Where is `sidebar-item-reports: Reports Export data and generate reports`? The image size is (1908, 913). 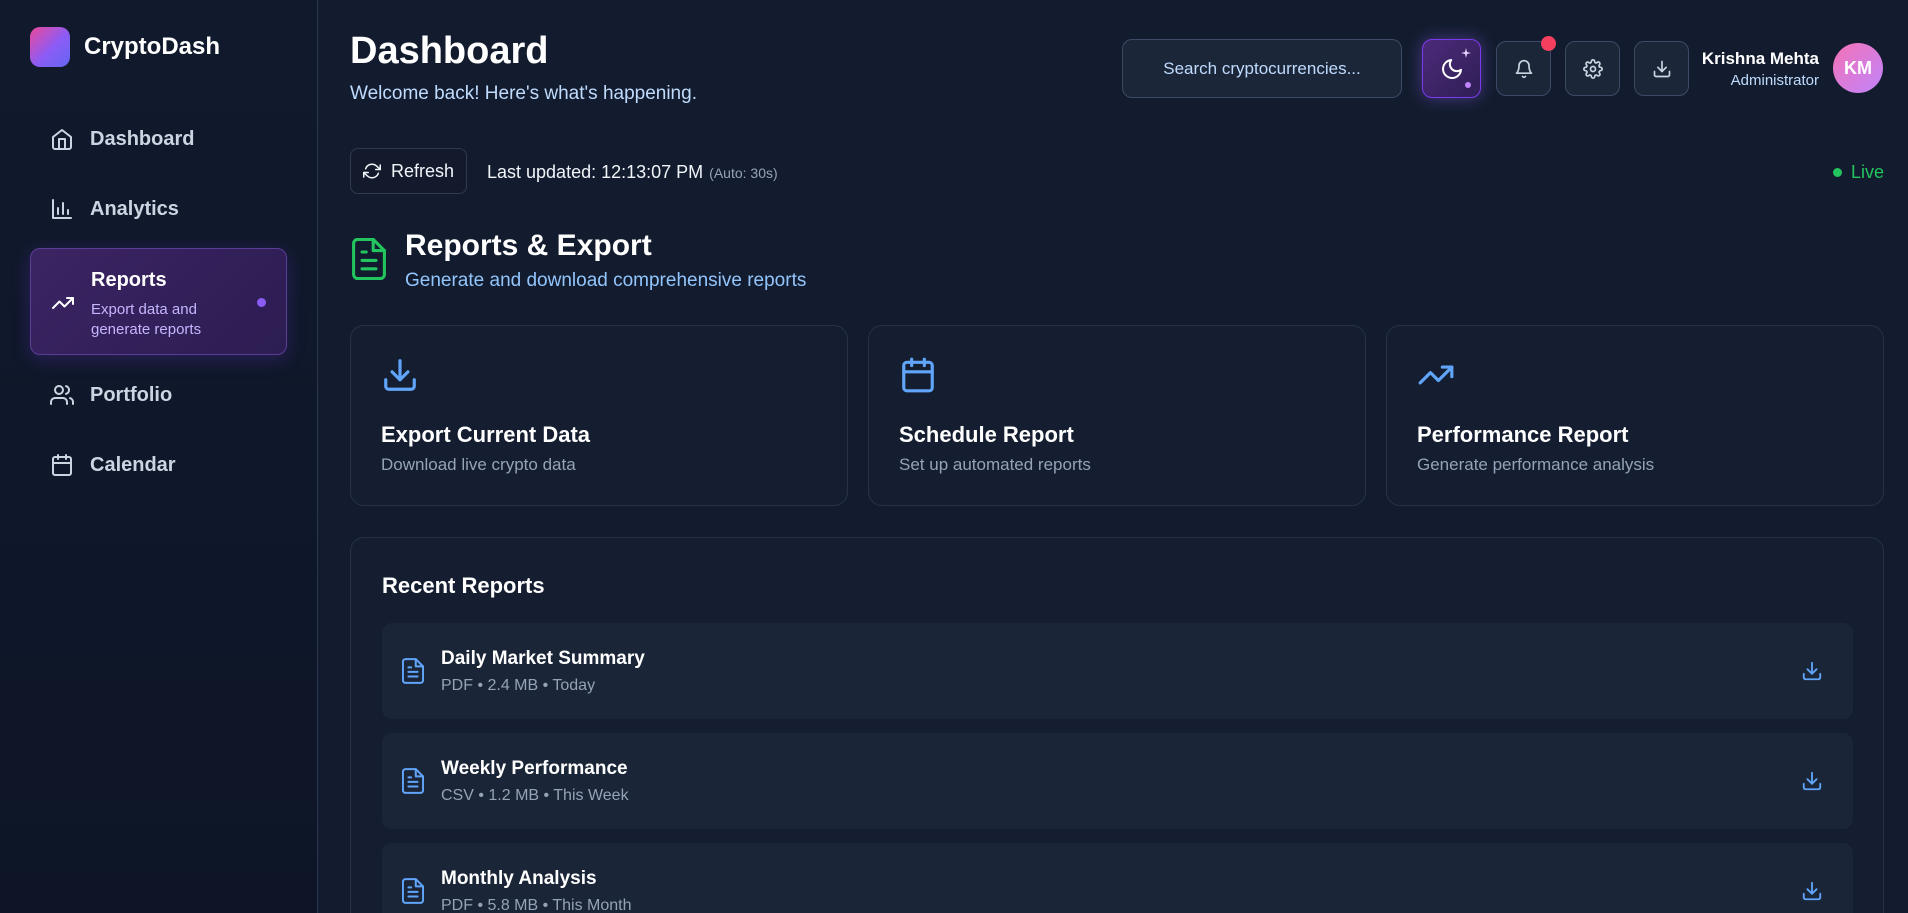
sidebar-item-reports: Reports Export data and generate reports is located at coordinates (158, 301).